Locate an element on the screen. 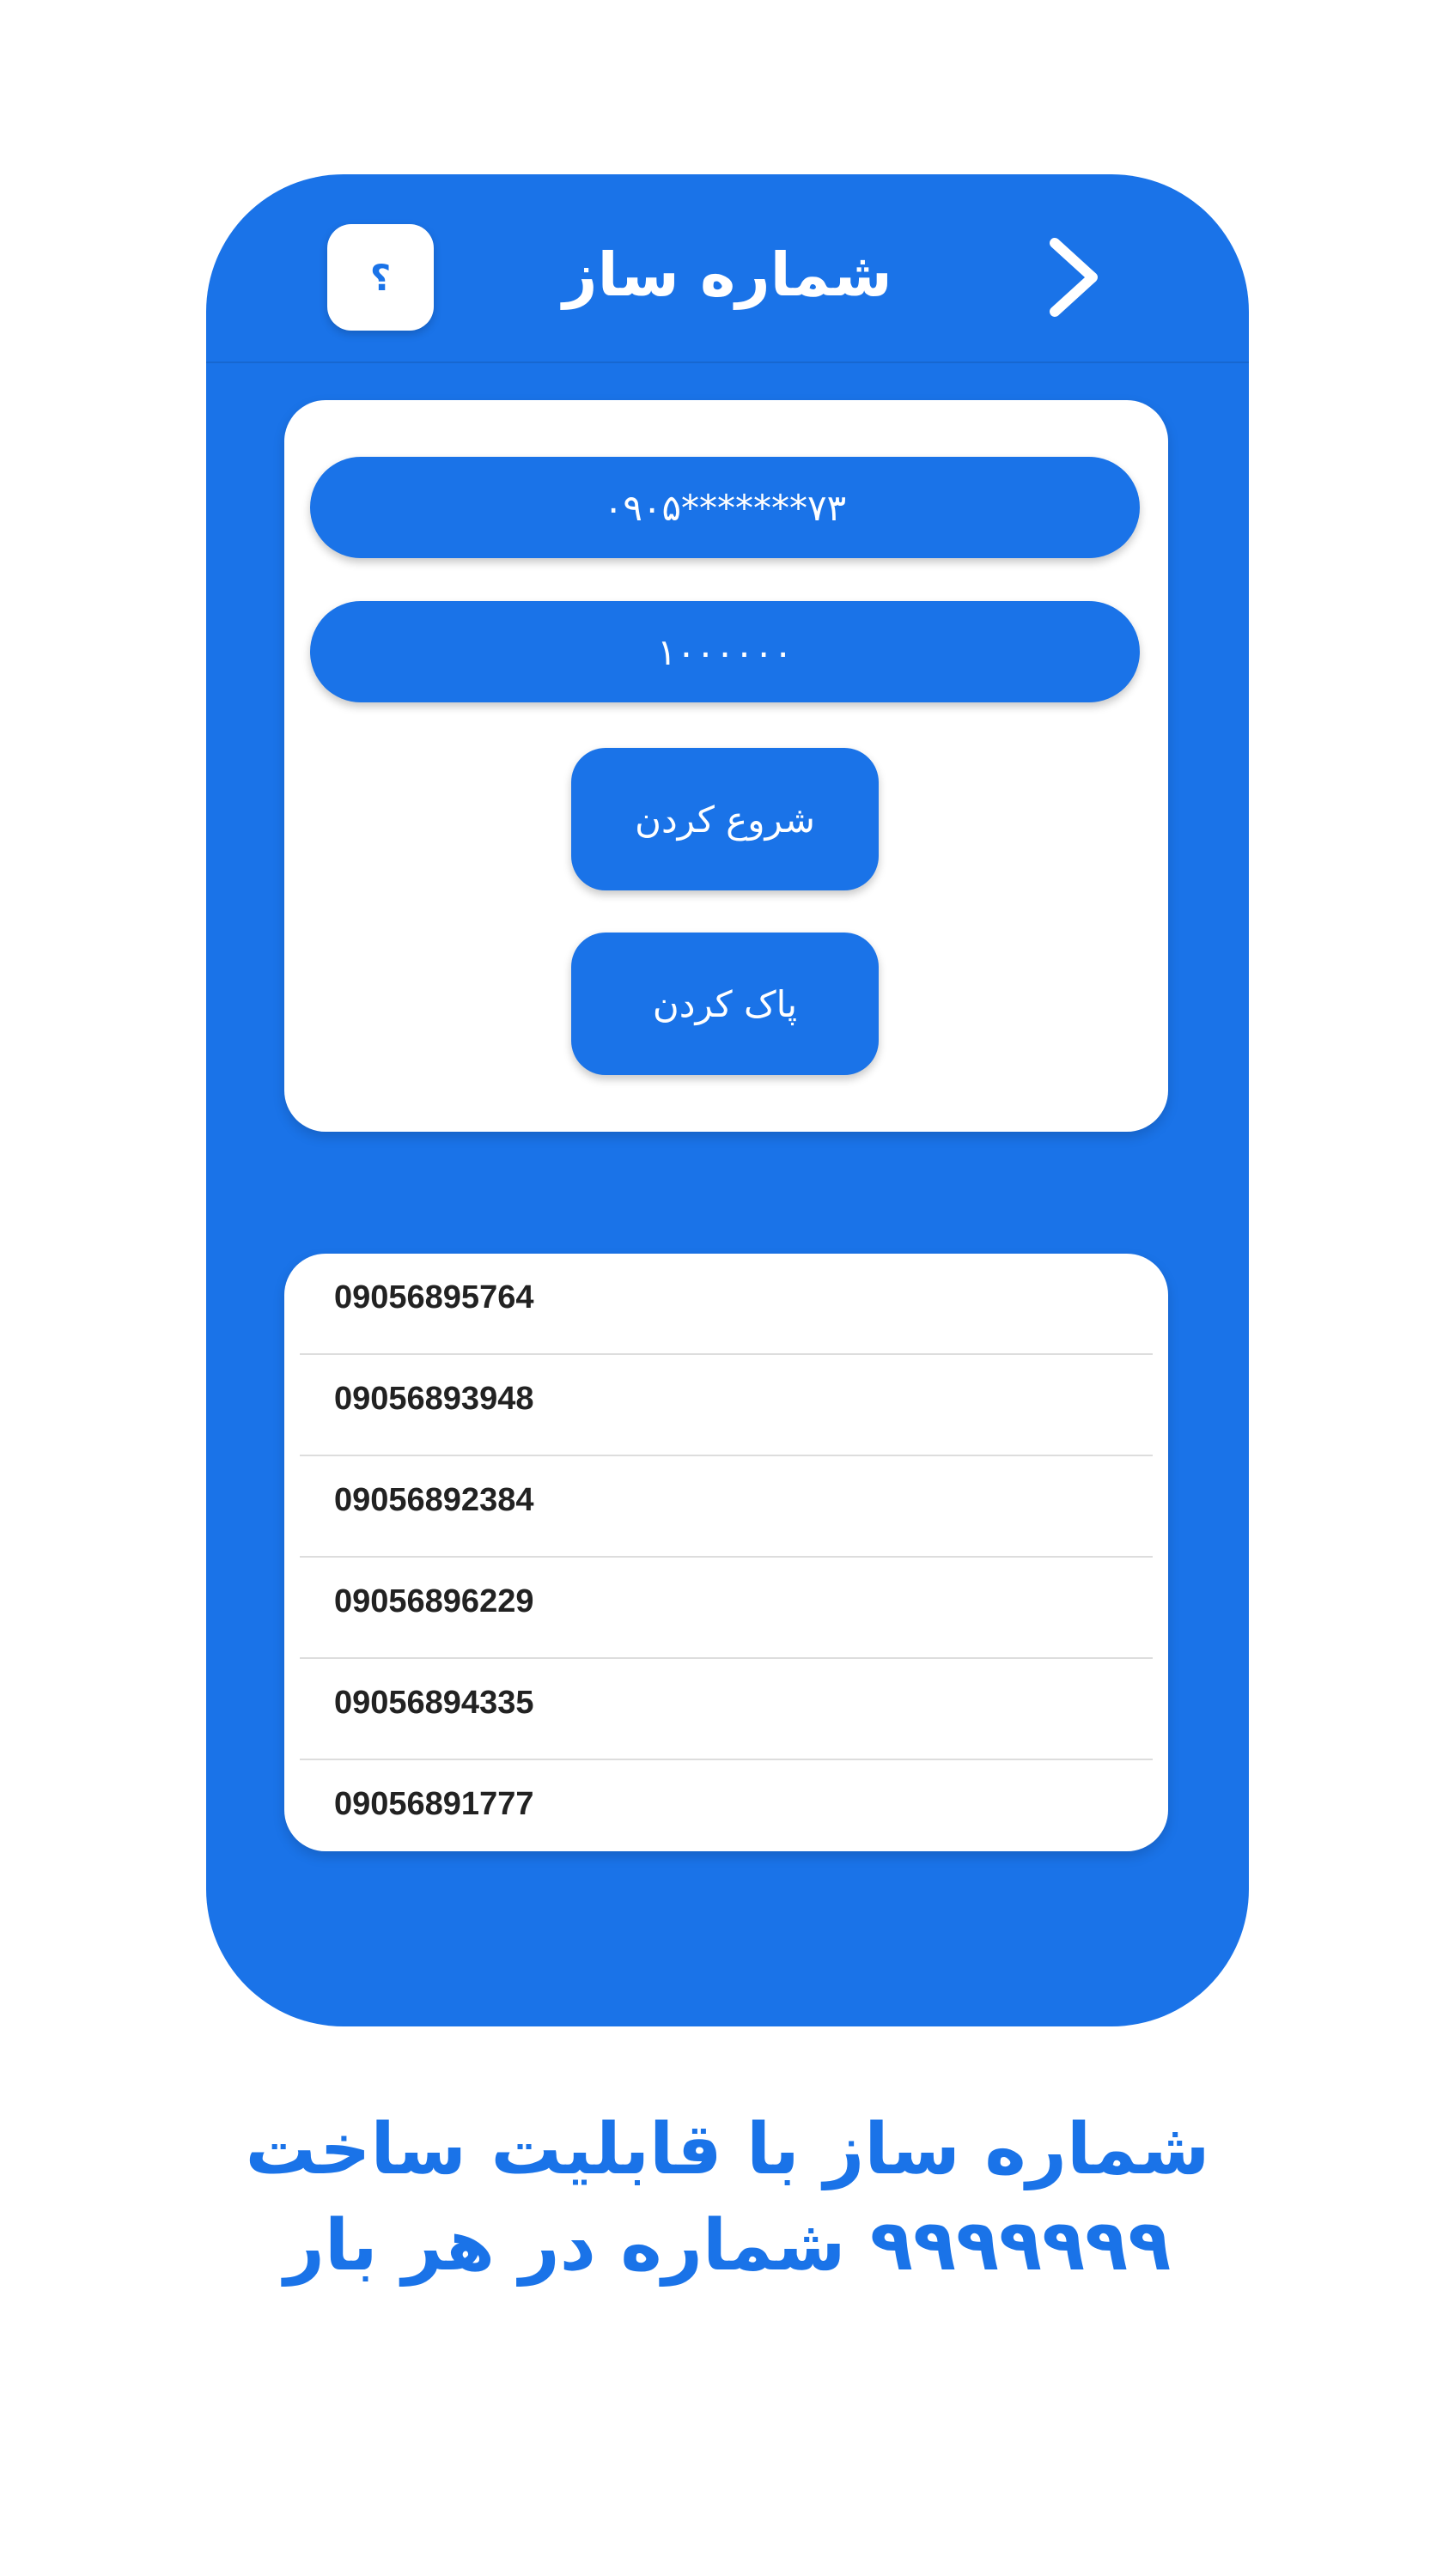 Image resolution: width=1449 pixels, height=2576 pixels. list-item: 09056893948 is located at coordinates (726, 1405).